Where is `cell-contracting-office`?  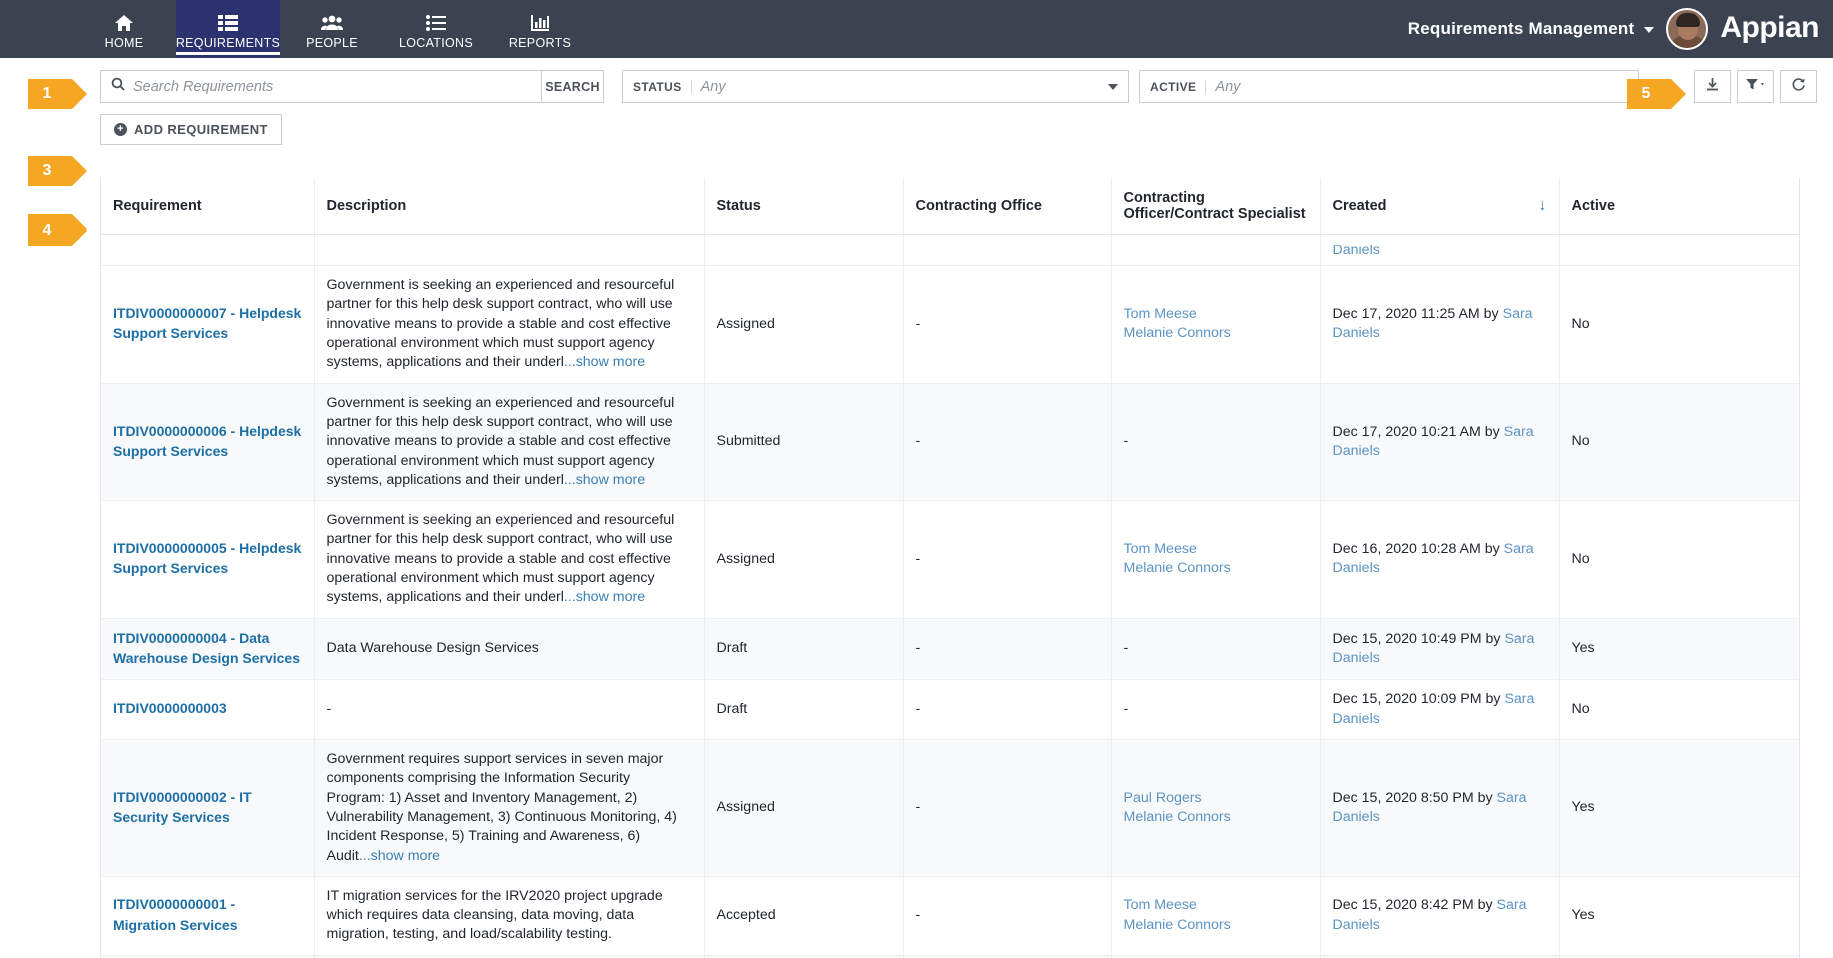 cell-contracting-office is located at coordinates (1007, 250).